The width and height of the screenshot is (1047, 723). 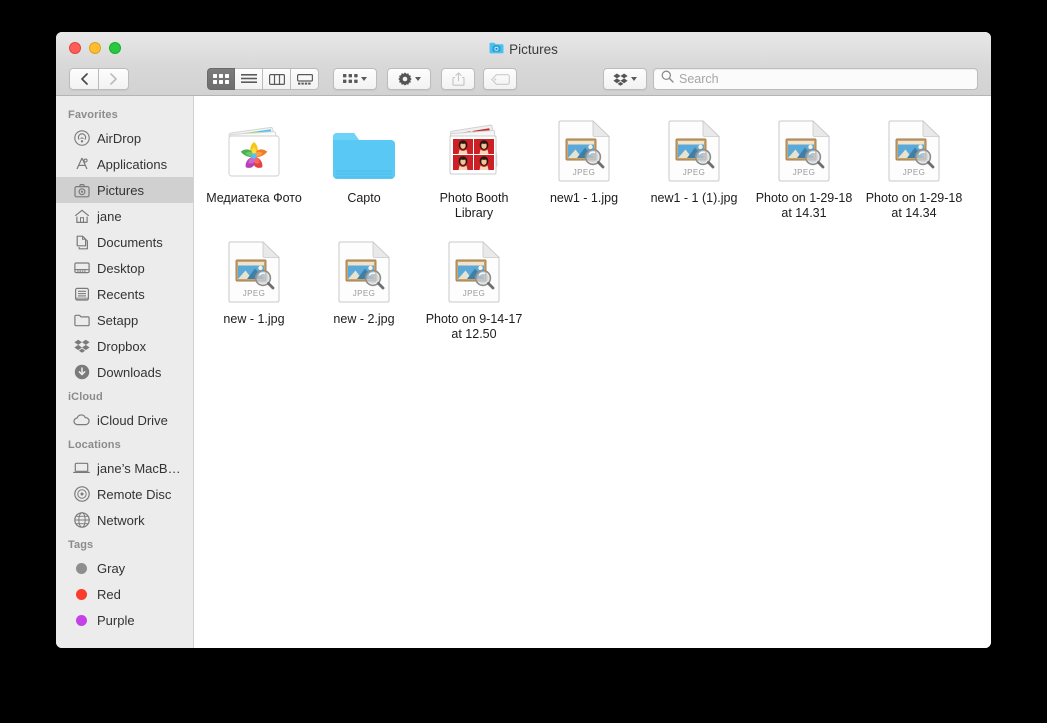 What do you see at coordinates (111, 568) in the screenshot?
I see `sidebar-item-label: Gray` at bounding box center [111, 568].